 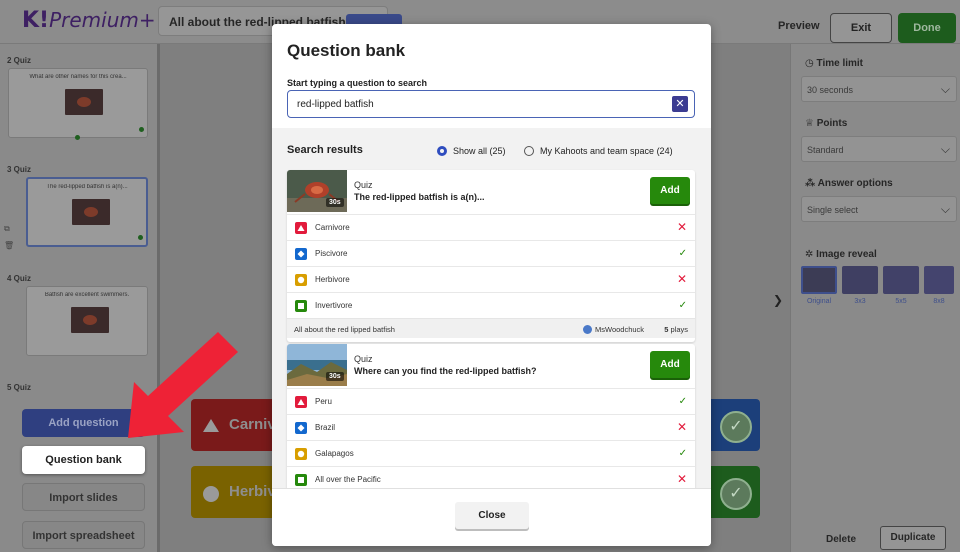 What do you see at coordinates (91, 212) in the screenshot?
I see `slide-image` at bounding box center [91, 212].